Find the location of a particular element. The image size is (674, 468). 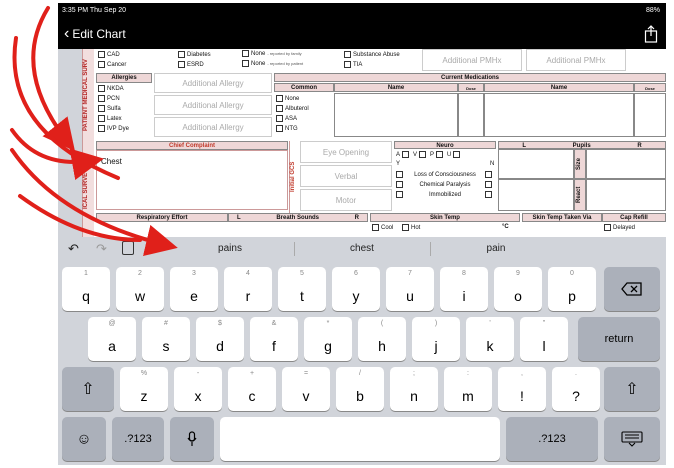

return-key: return is located at coordinates (619, 339).